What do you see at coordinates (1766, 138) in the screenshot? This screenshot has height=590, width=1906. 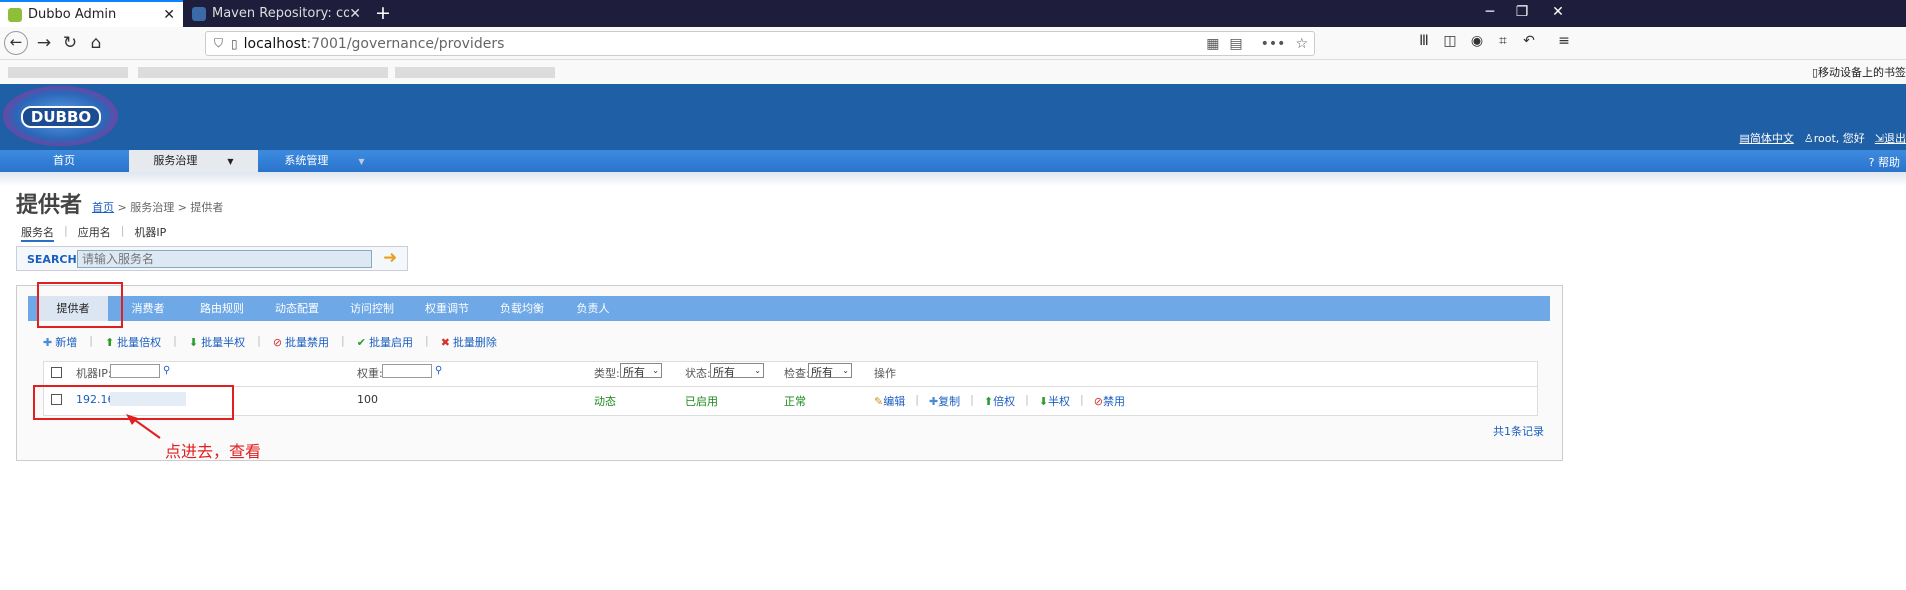 I see `language-link: ▤简体中文` at bounding box center [1766, 138].